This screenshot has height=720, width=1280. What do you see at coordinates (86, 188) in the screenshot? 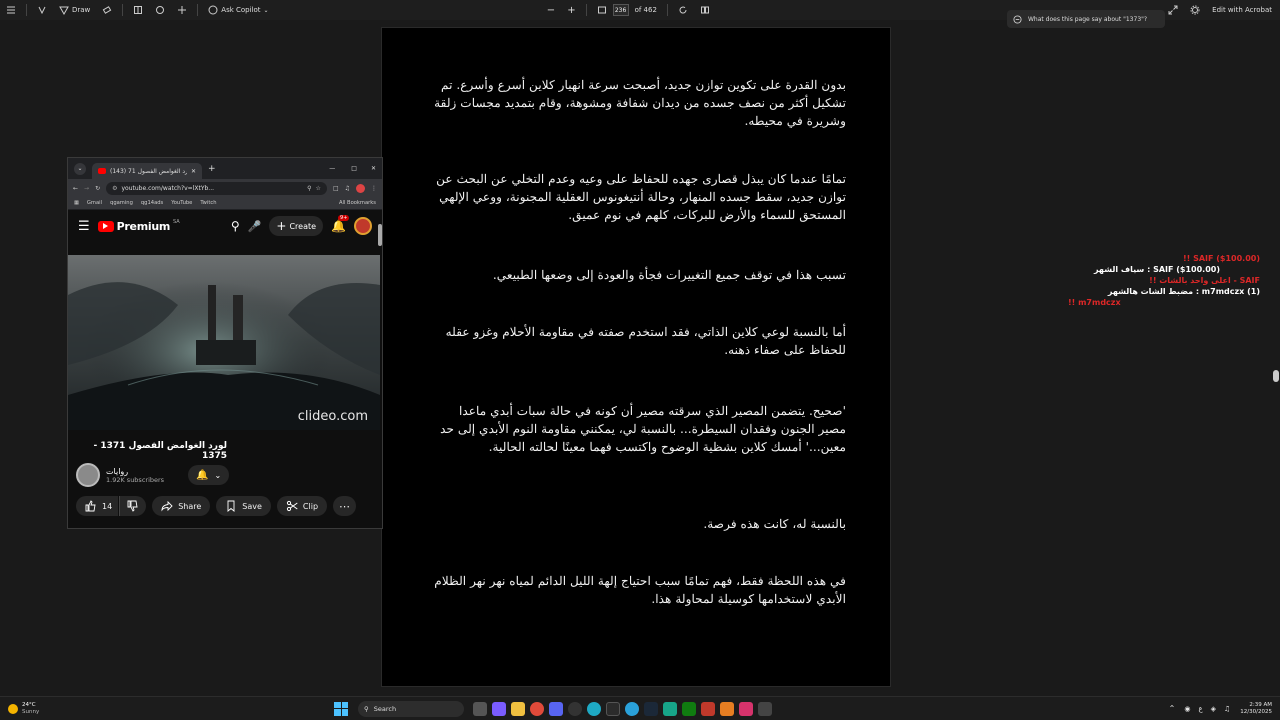
I see `forward-icon: →` at bounding box center [86, 188].